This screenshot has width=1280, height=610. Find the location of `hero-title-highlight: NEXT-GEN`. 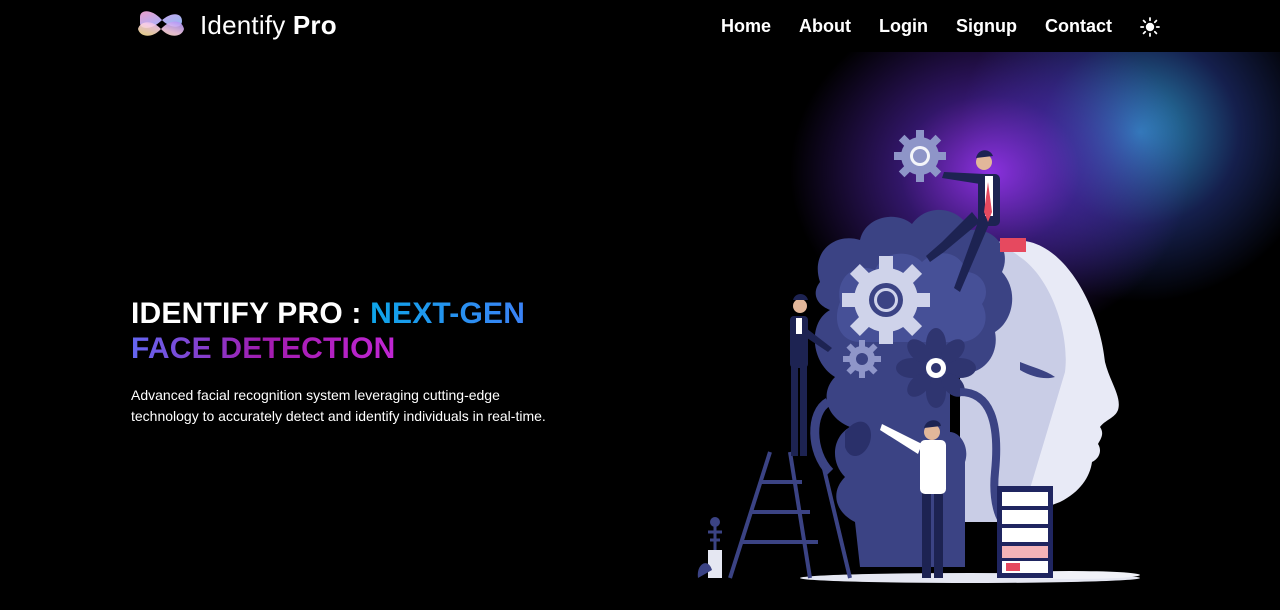

hero-title-highlight: NEXT-GEN is located at coordinates (448, 313).